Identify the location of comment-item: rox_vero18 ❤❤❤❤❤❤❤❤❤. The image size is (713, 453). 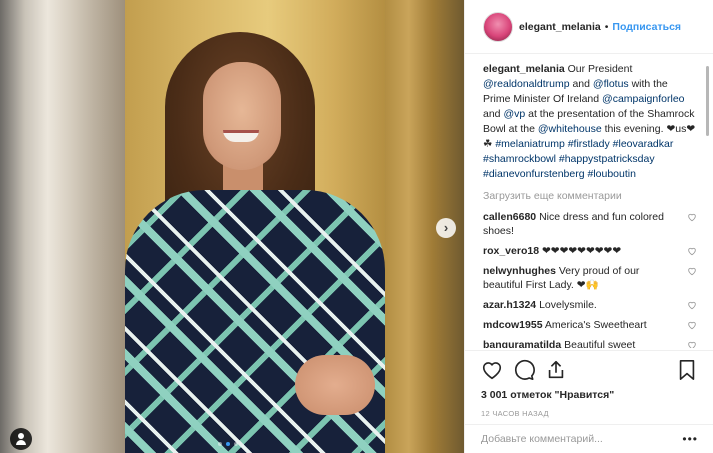
(590, 251).